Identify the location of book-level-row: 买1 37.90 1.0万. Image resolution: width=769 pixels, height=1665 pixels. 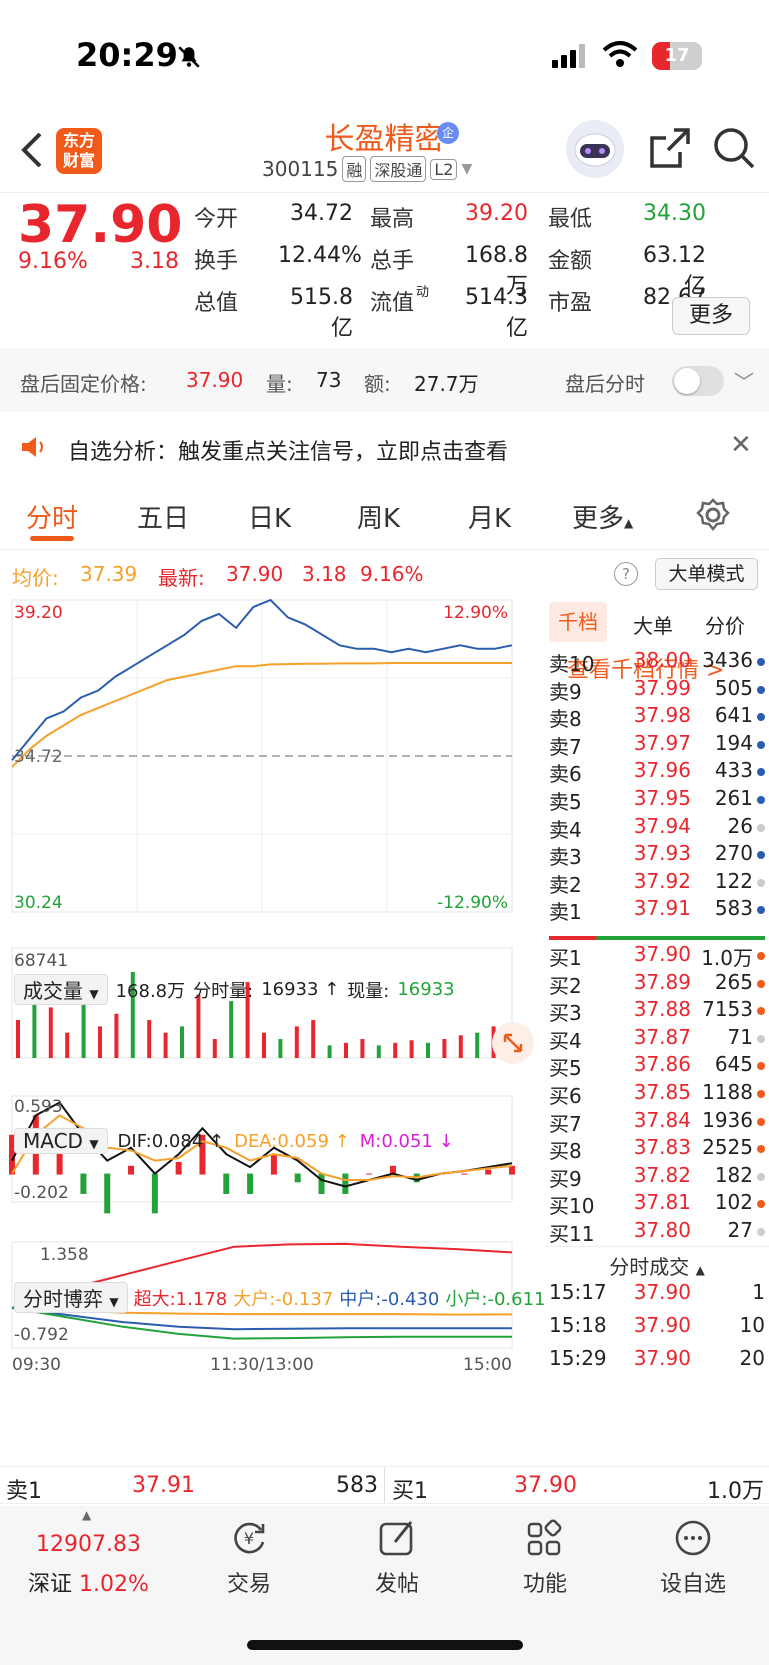
(657, 956).